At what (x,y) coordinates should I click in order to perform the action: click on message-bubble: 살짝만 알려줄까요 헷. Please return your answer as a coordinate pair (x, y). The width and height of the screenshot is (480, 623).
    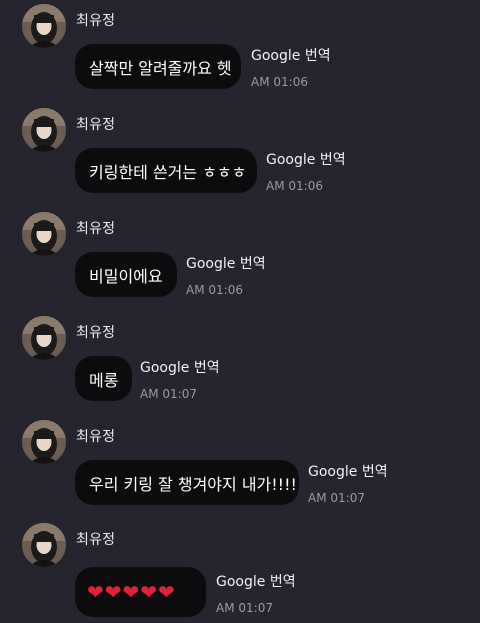
    Looking at the image, I should click on (158, 66).